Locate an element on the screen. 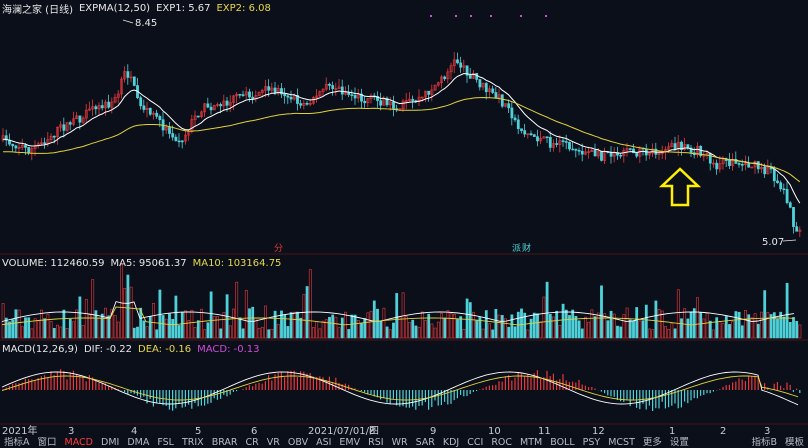 This screenshot has width=808, height=448. tab-sar: SAR is located at coordinates (425, 442).